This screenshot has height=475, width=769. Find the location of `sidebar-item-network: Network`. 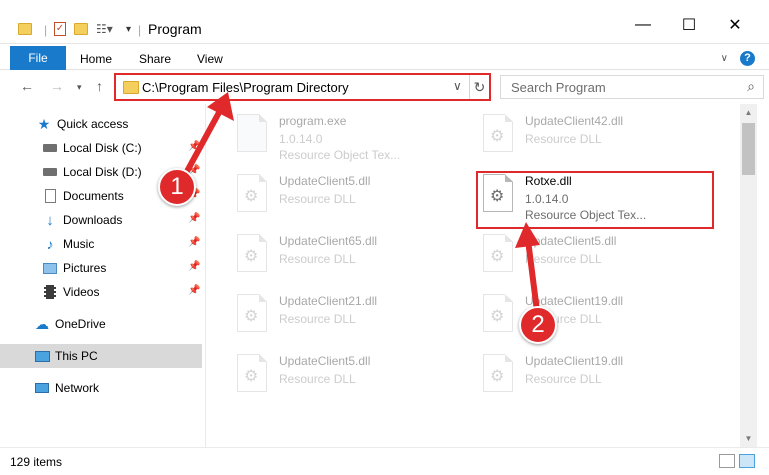

sidebar-item-network: Network is located at coordinates (101, 388).